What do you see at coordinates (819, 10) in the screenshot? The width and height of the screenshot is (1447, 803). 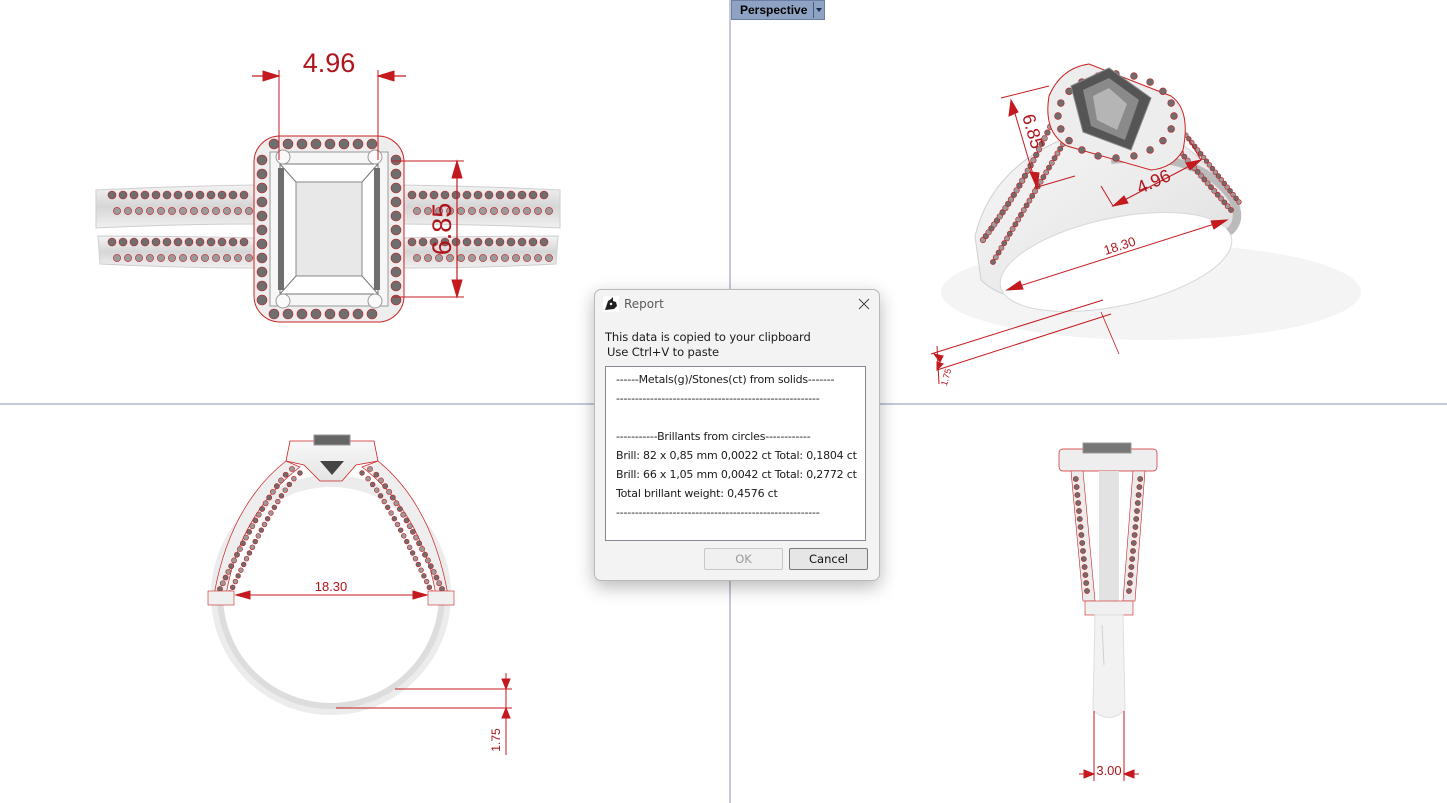 I see `dropdown-arrow-icon` at bounding box center [819, 10].